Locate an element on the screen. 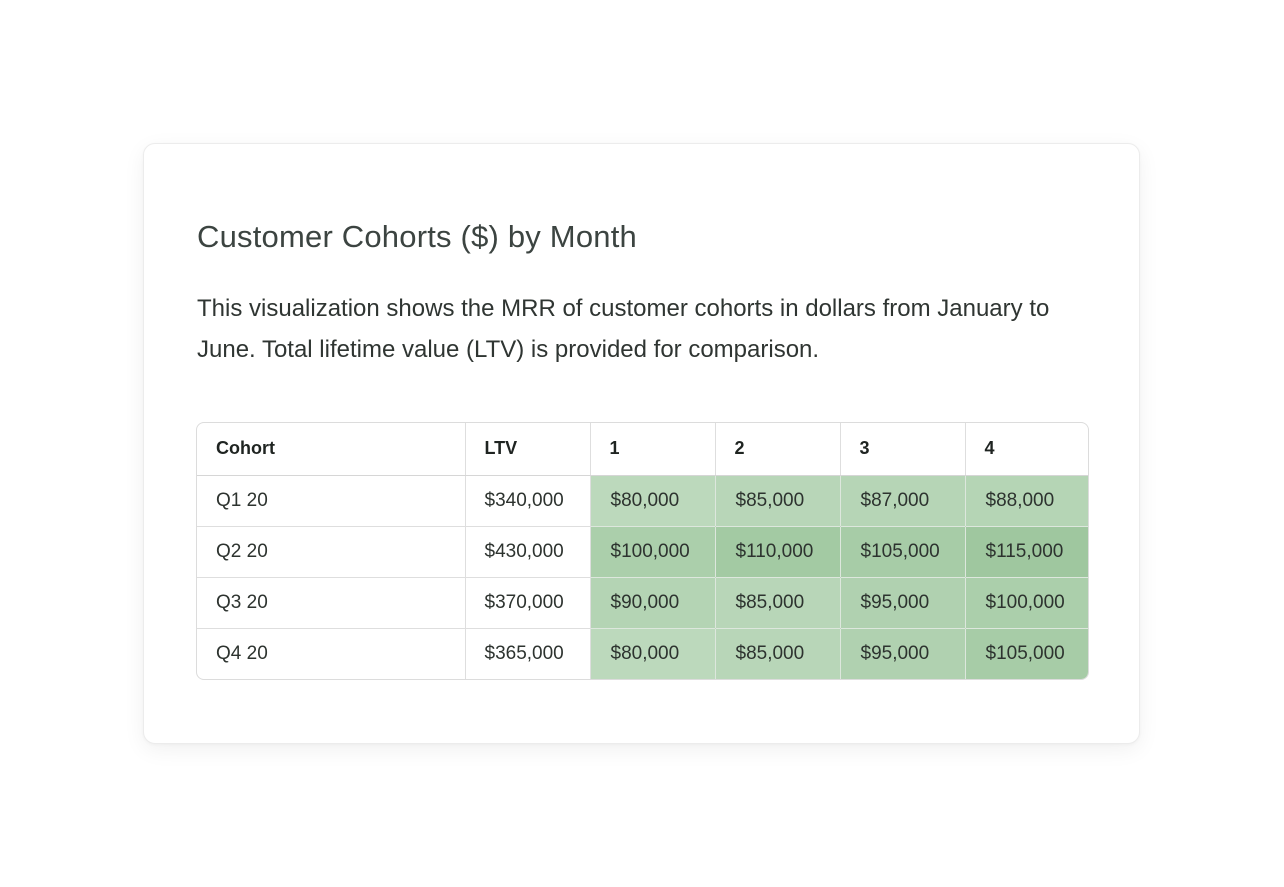 The width and height of the screenshot is (1284, 887). heat-cell: $115,000 is located at coordinates (1026, 552).